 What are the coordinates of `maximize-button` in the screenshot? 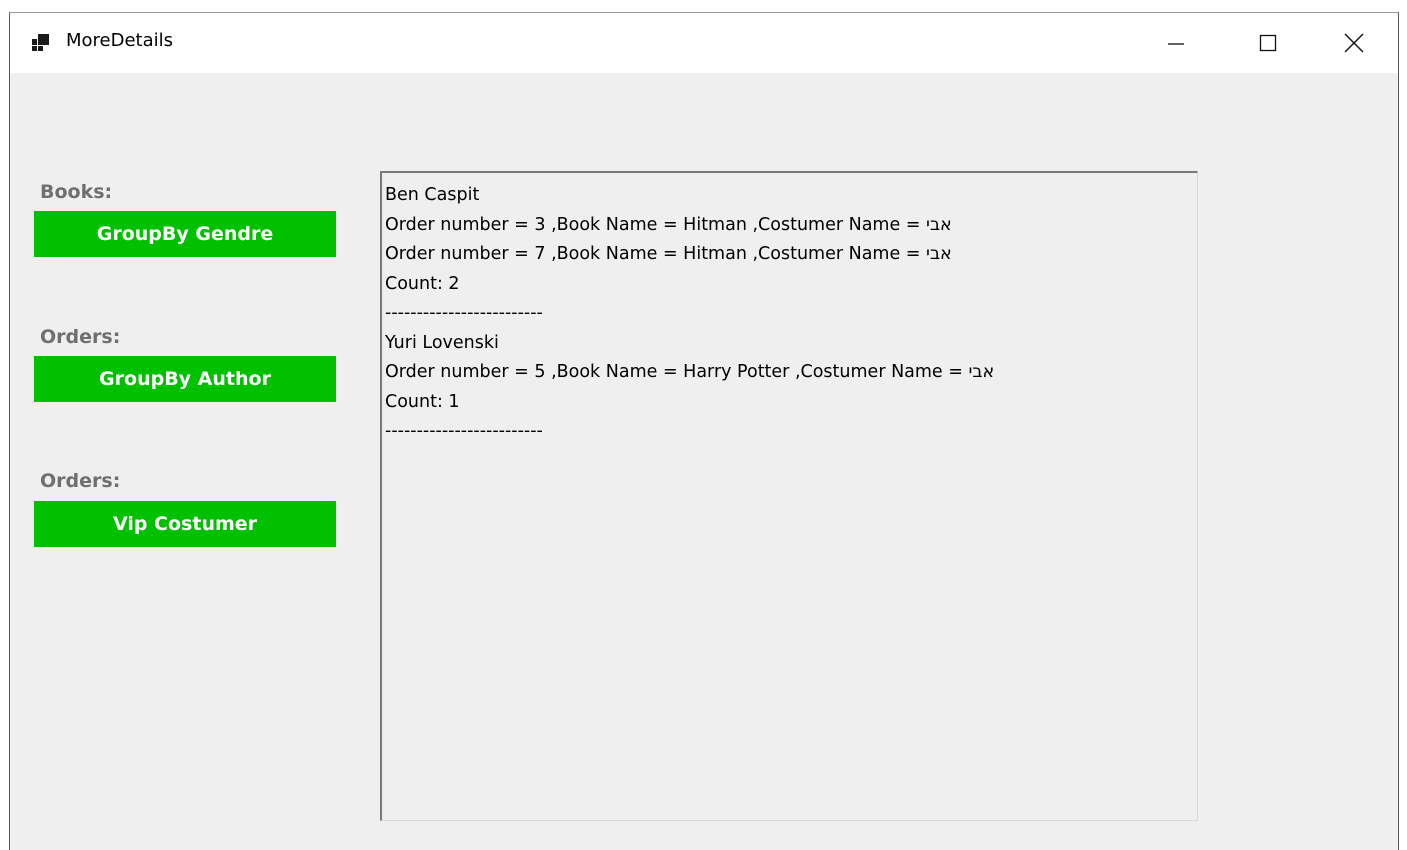 It's located at (1268, 43).